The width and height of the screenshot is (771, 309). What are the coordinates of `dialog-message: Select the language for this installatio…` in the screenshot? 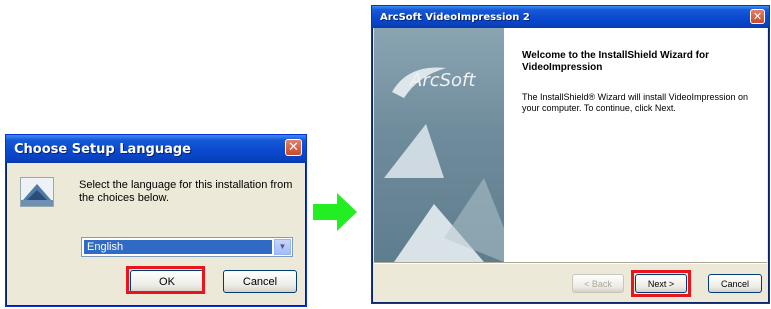 It's located at (186, 191).